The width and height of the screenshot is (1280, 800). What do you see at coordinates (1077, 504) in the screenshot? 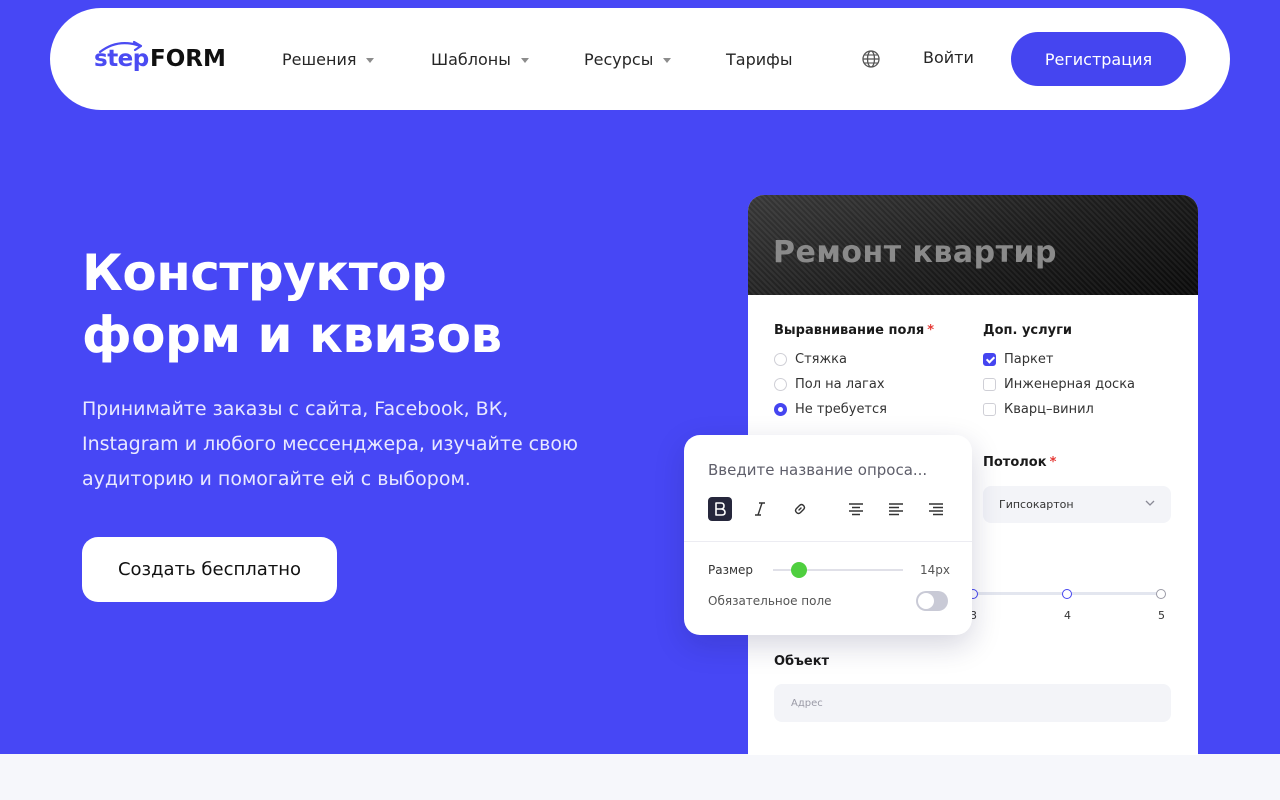
I see `ceiling-select: Гипсокартон` at bounding box center [1077, 504].